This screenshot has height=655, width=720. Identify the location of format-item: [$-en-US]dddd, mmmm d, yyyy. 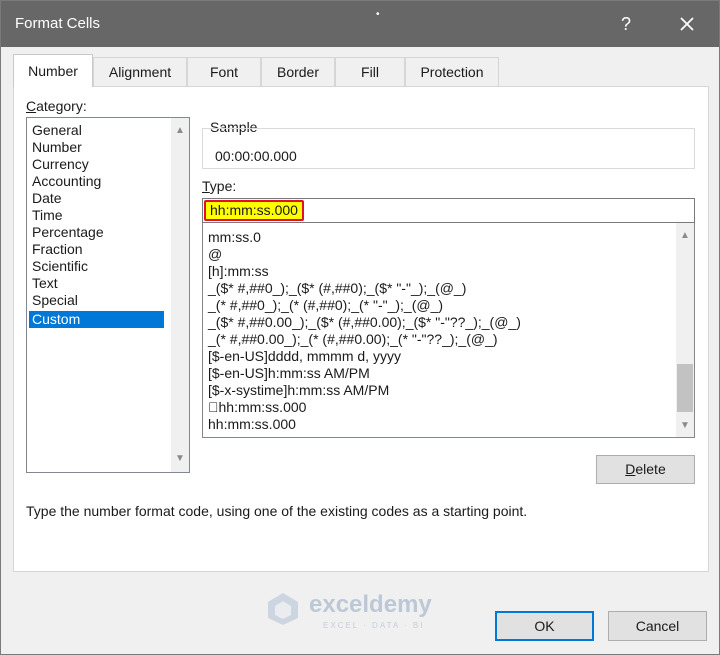
(304, 356).